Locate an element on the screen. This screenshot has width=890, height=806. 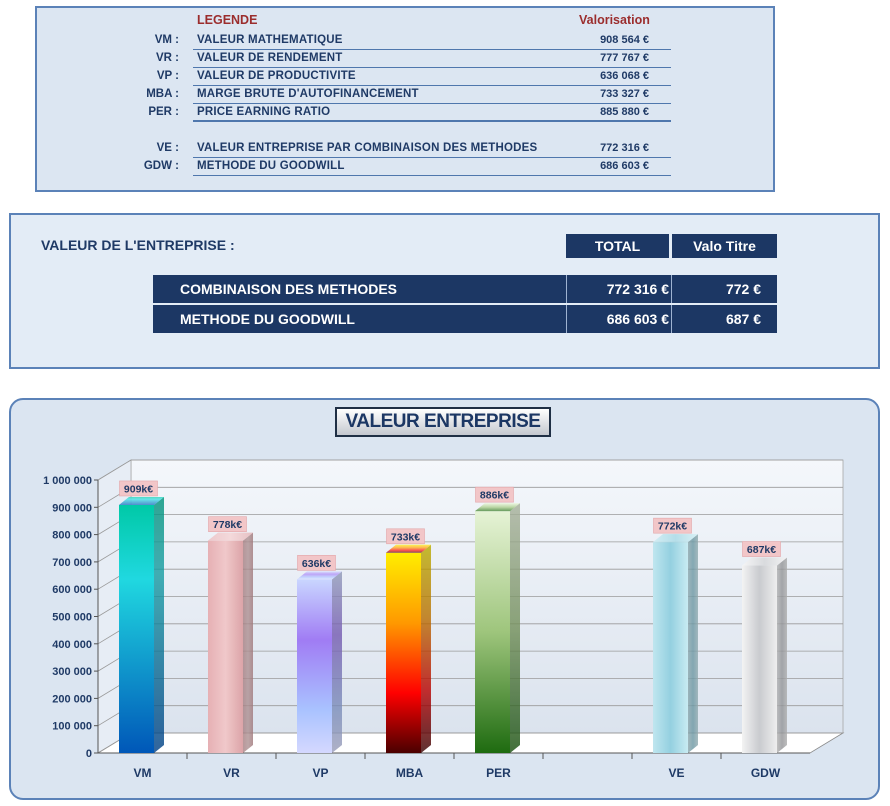
chart-title: VALEUR ENTREPRISE is located at coordinates (443, 422).